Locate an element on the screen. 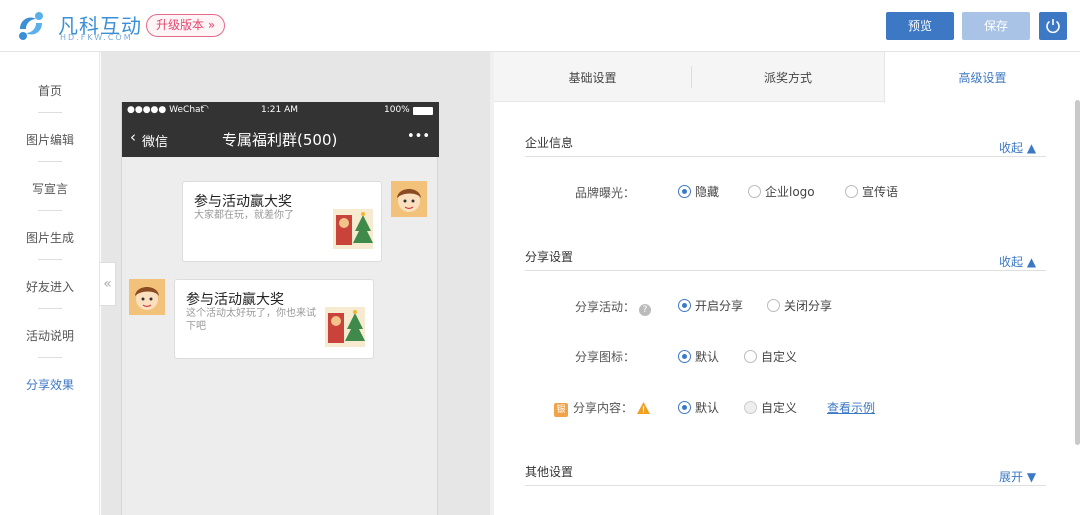 The image size is (1080, 515). tab-basic-settings: 基础设置 is located at coordinates (592, 77).